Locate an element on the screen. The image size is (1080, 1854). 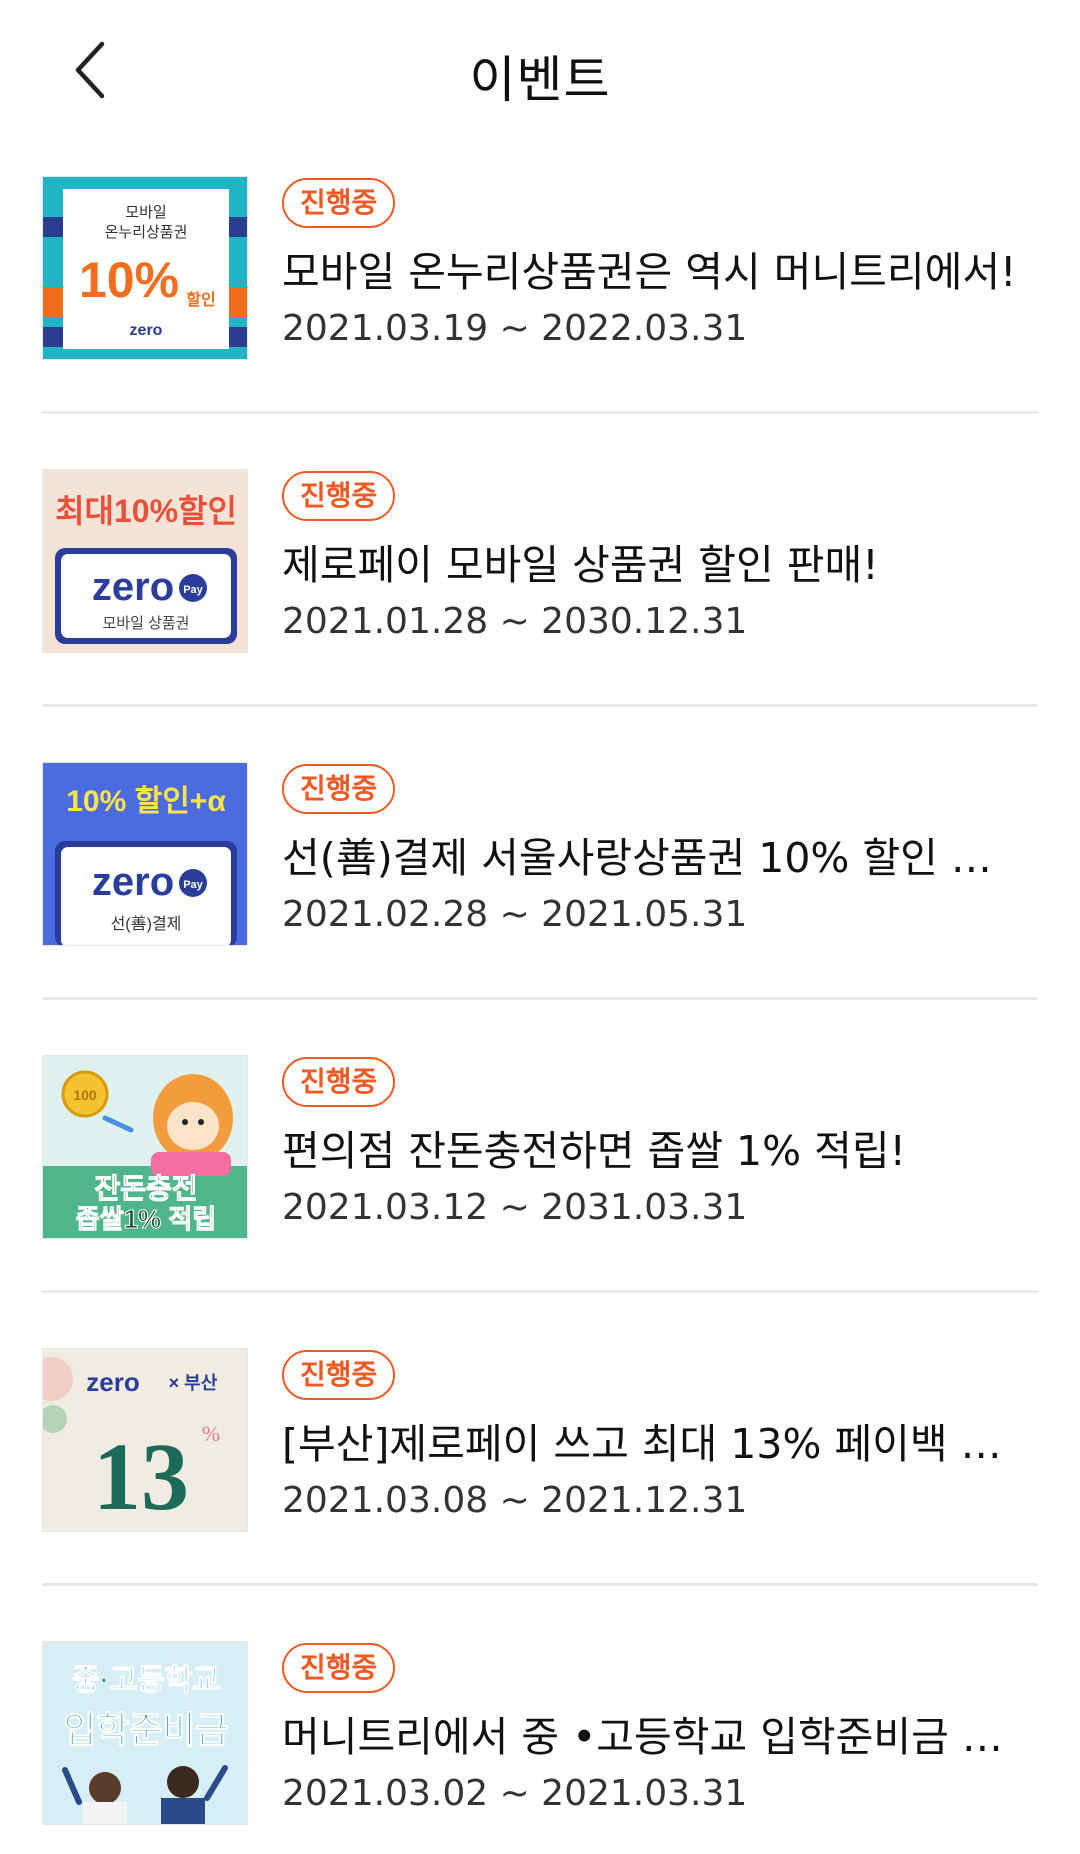
event-title: [부산]제로페이 쓰고 최대 13% 페이백 받자! is located at coordinates (652, 1444).